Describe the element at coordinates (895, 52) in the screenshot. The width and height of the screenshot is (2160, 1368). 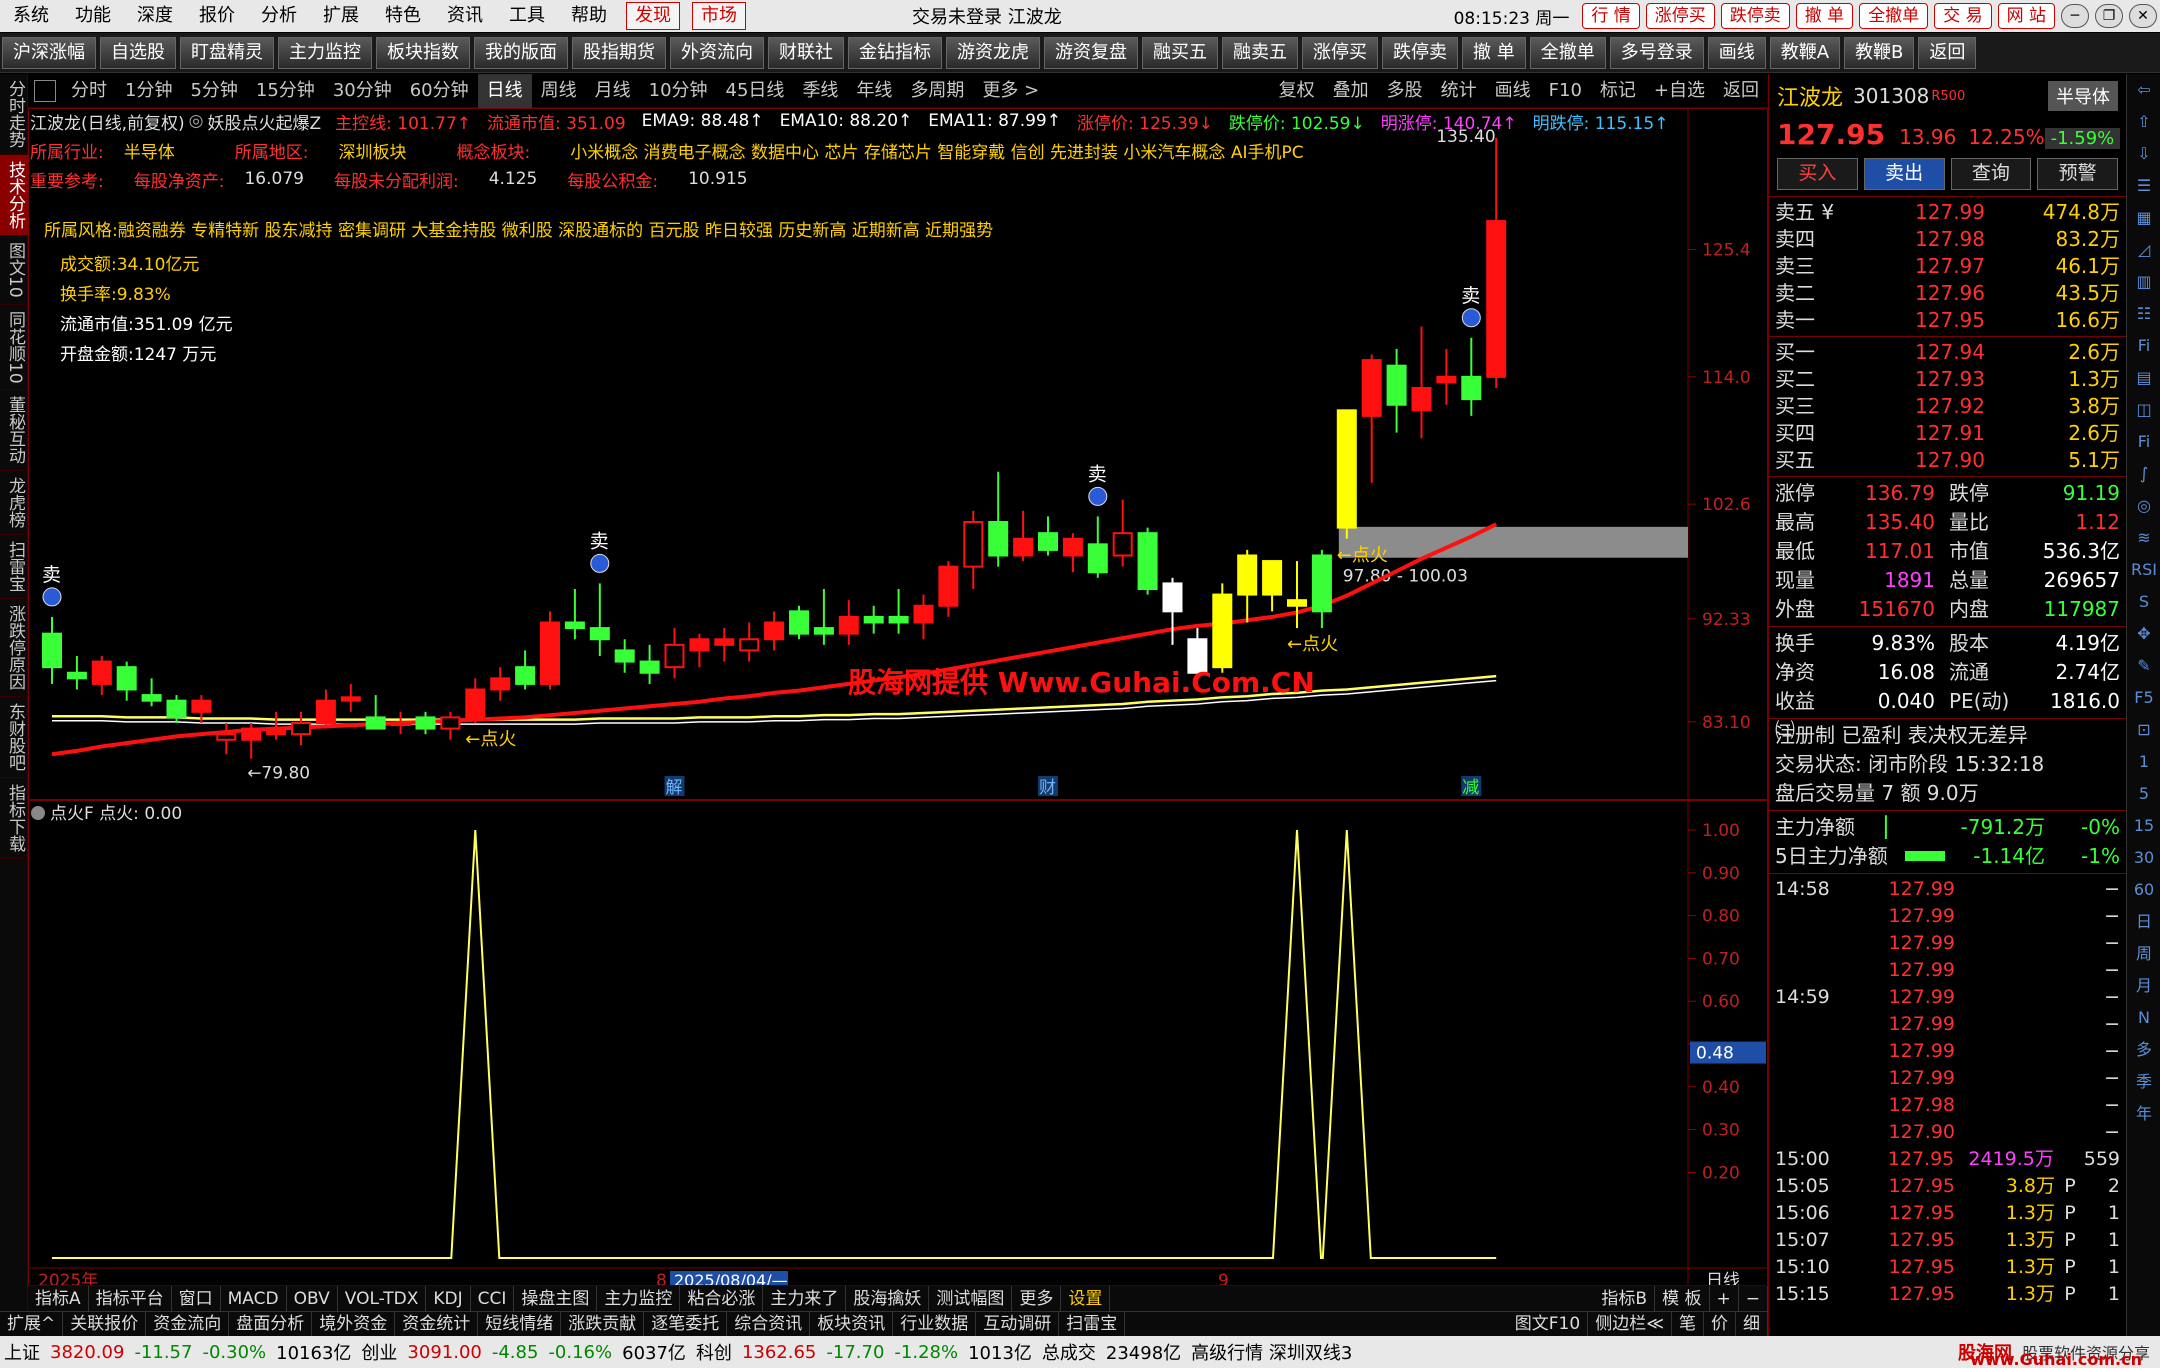
I see `toolbar-button: 金钻指标` at that location.